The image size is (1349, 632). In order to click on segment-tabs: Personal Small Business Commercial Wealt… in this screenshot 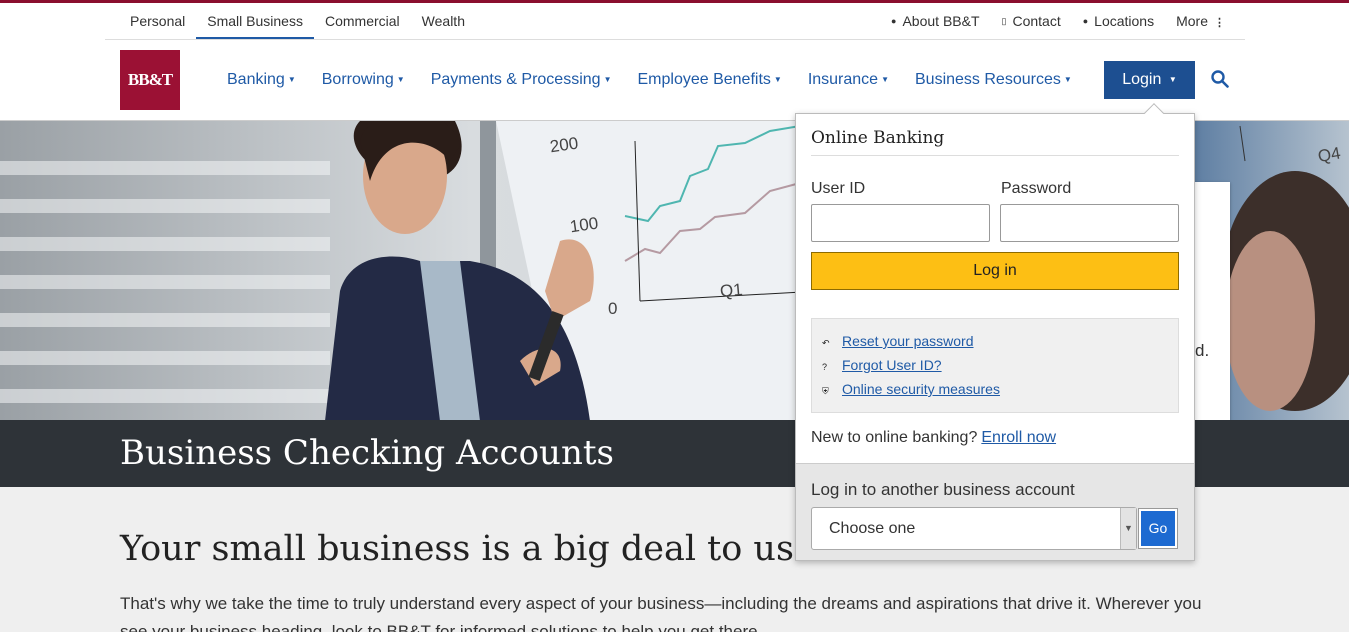, I will do `click(297, 21)`.